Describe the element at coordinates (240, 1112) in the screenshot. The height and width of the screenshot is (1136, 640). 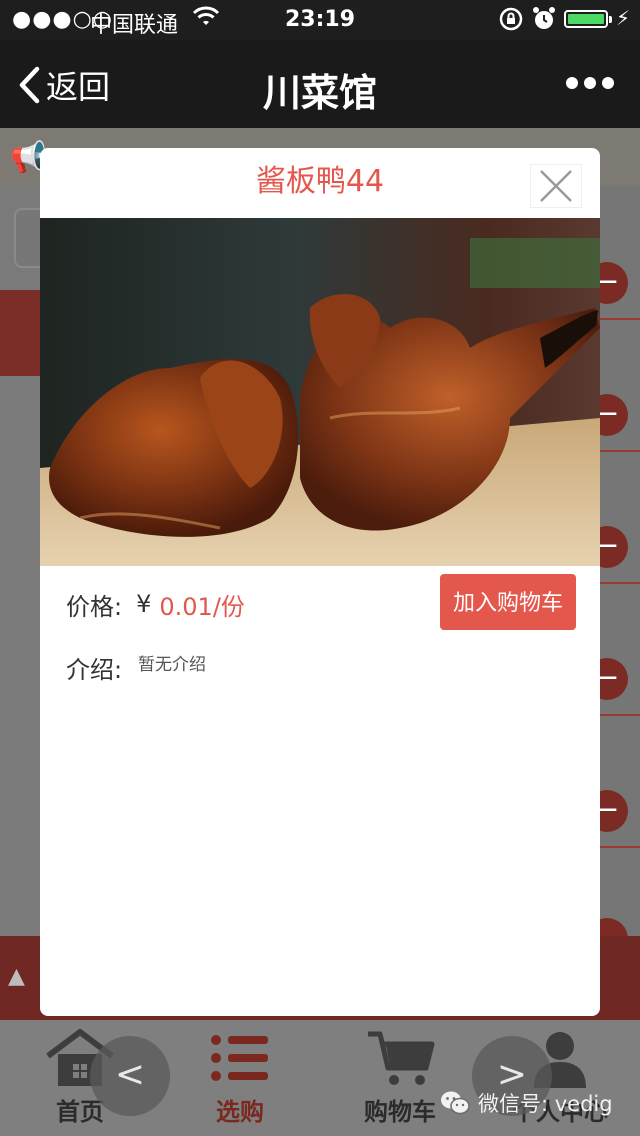
I see `tab-label: 选购` at that location.